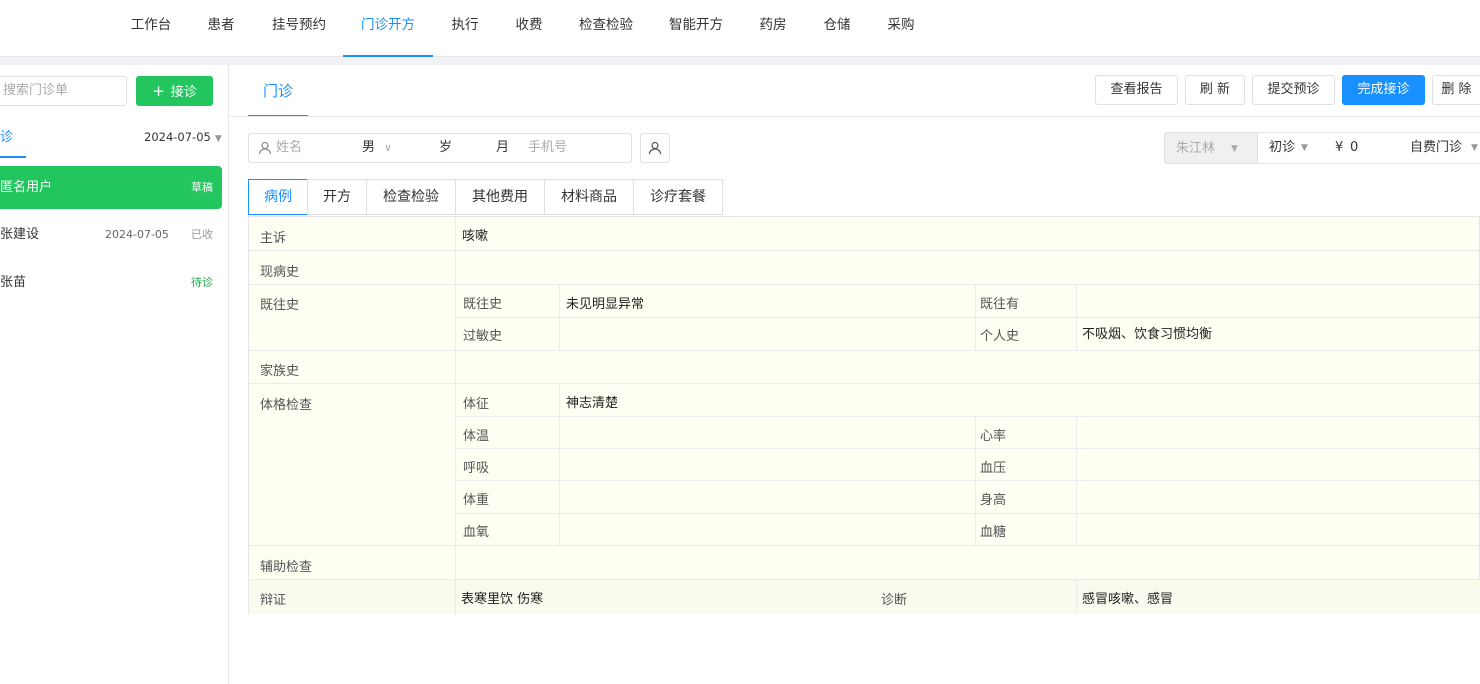 The width and height of the screenshot is (1480, 684). I want to click on plus-icon: +, so click(158, 91).